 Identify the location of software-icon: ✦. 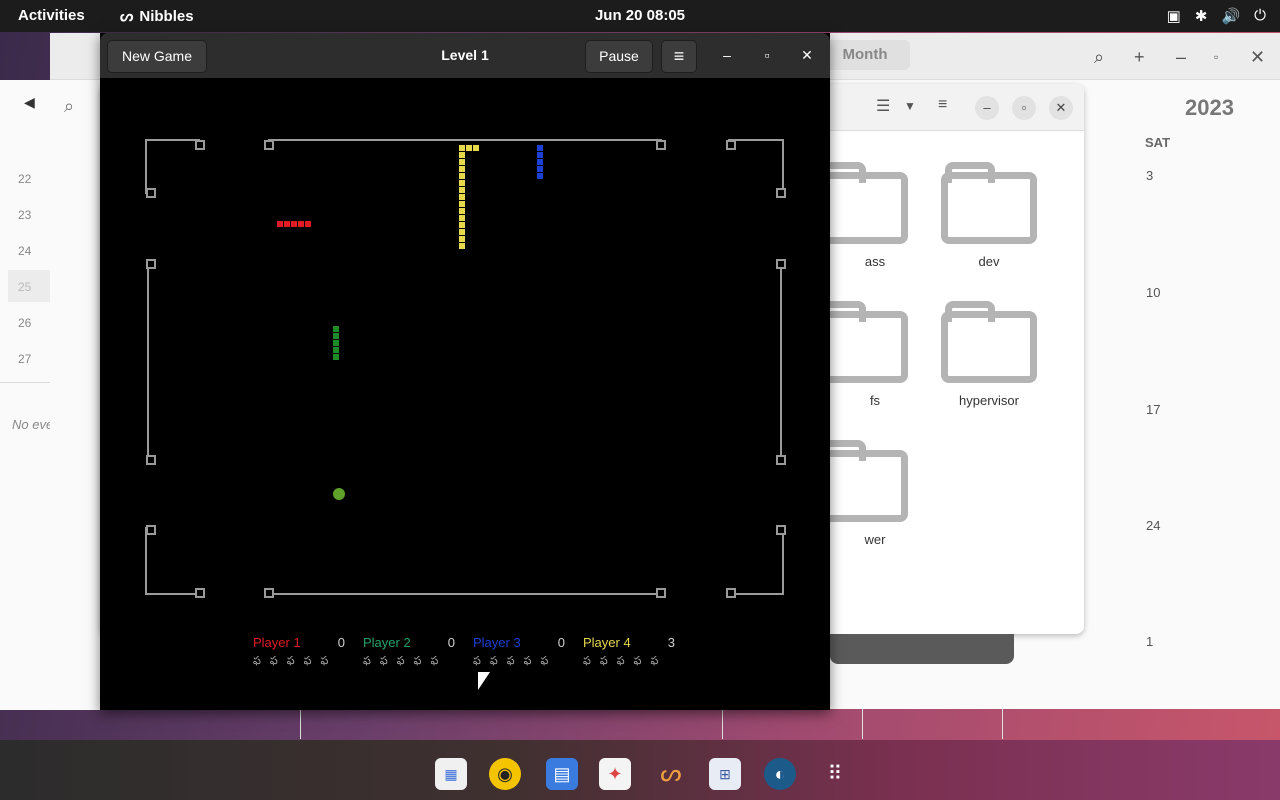
(615, 774).